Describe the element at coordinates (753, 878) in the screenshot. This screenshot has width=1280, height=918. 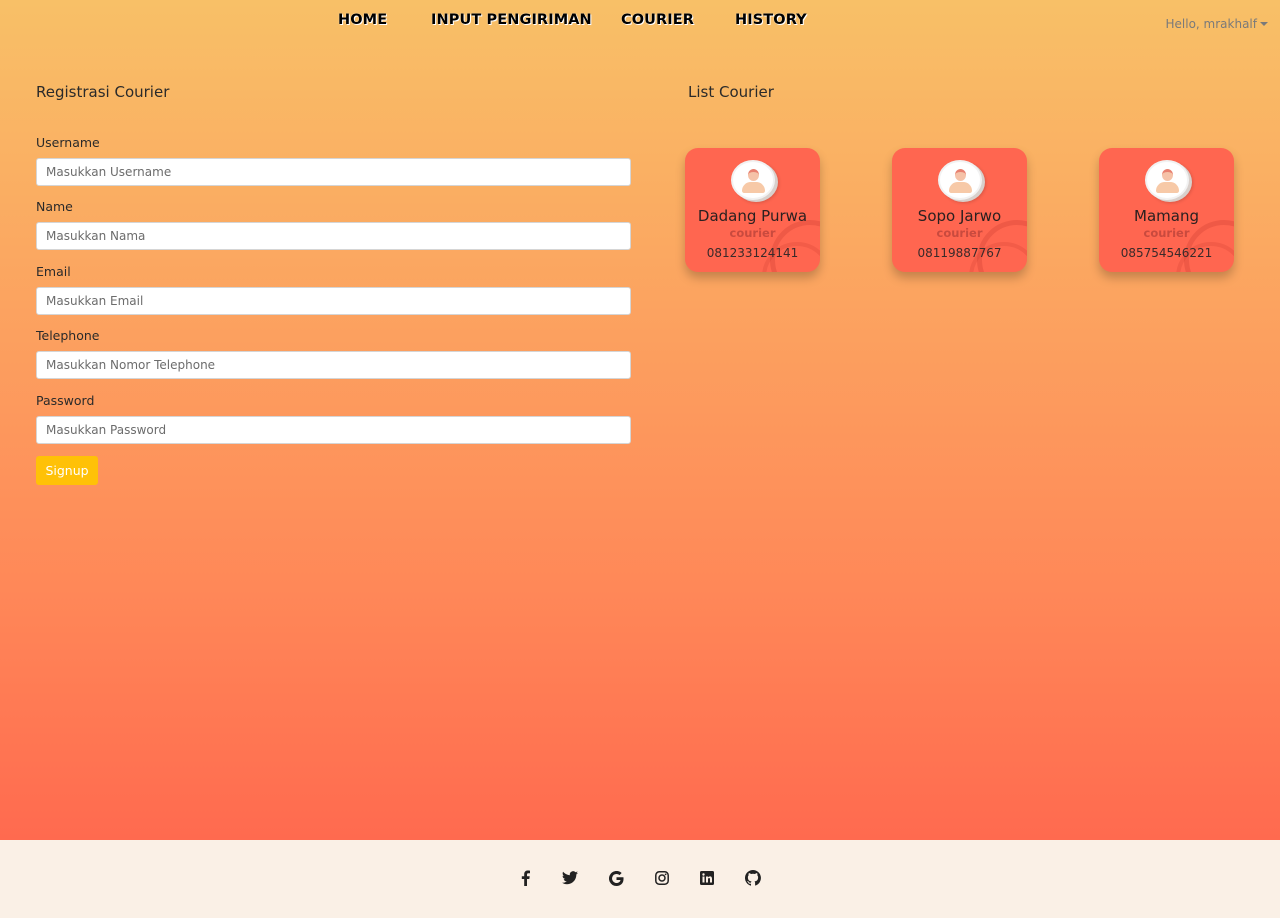
I see `github-icon` at that location.